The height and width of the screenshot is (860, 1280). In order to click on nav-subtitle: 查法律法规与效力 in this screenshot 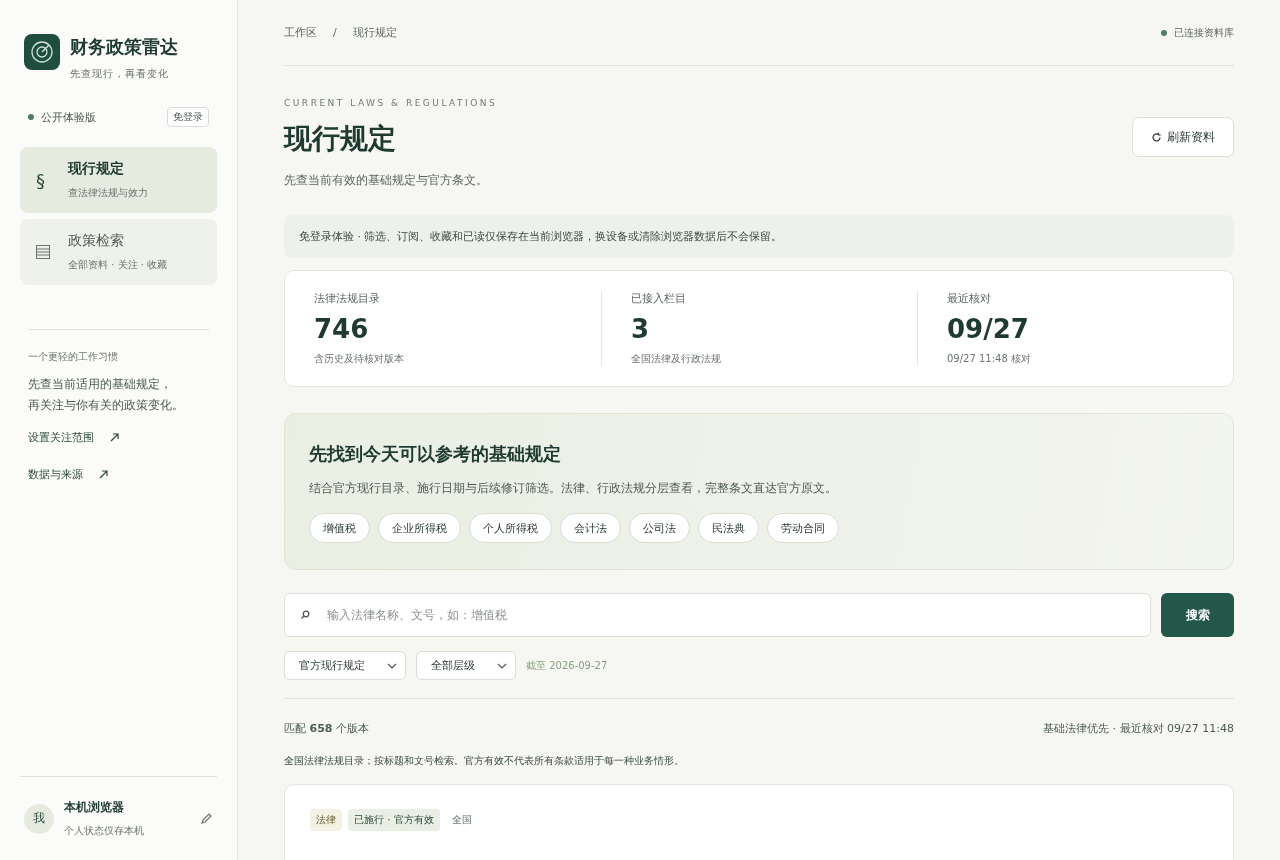, I will do `click(108, 193)`.